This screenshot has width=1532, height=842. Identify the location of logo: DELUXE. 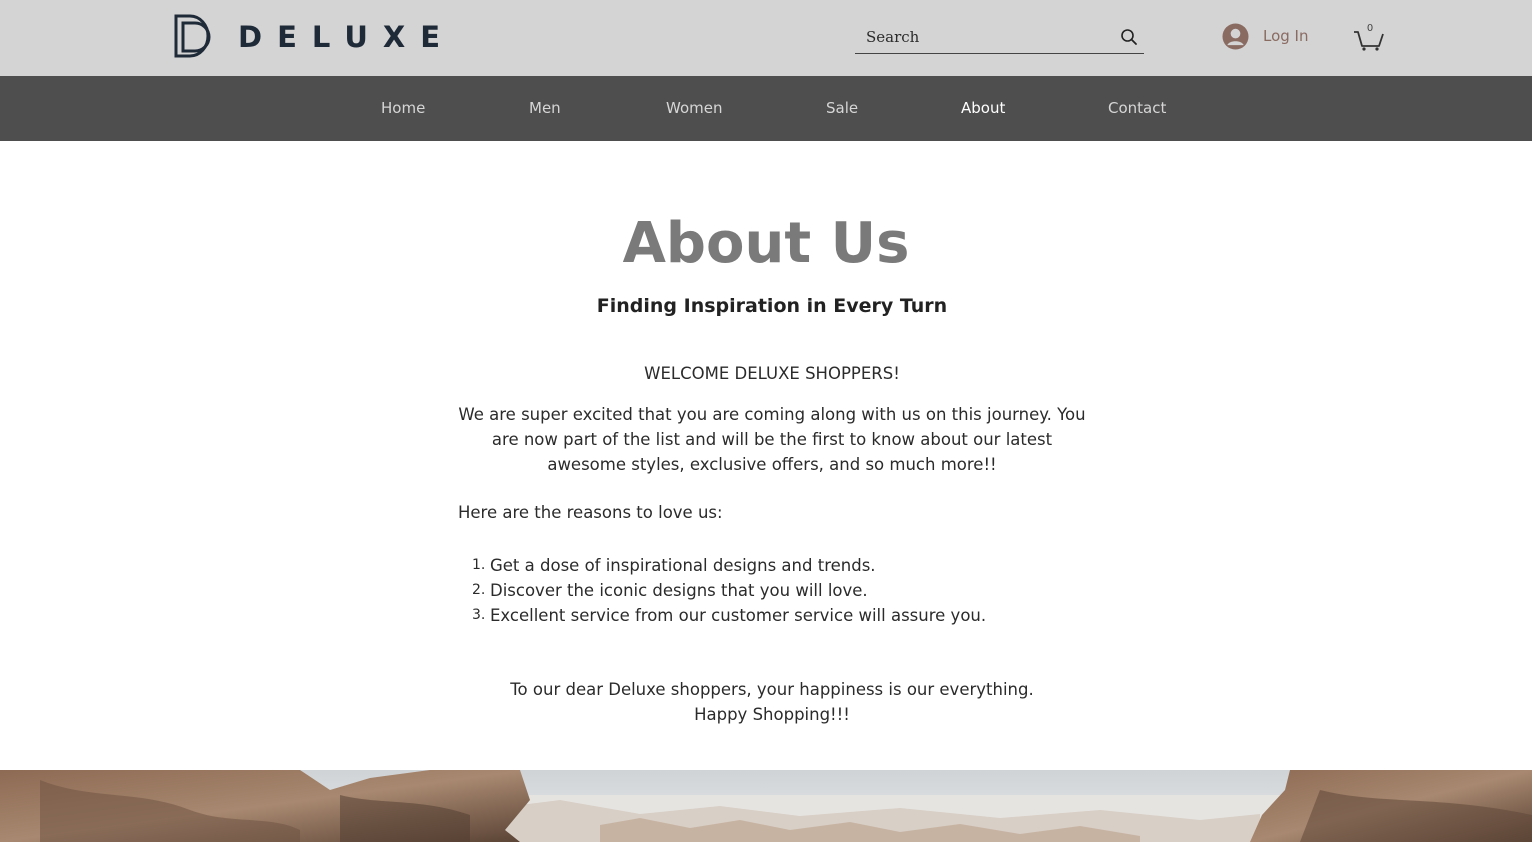
(313, 37).